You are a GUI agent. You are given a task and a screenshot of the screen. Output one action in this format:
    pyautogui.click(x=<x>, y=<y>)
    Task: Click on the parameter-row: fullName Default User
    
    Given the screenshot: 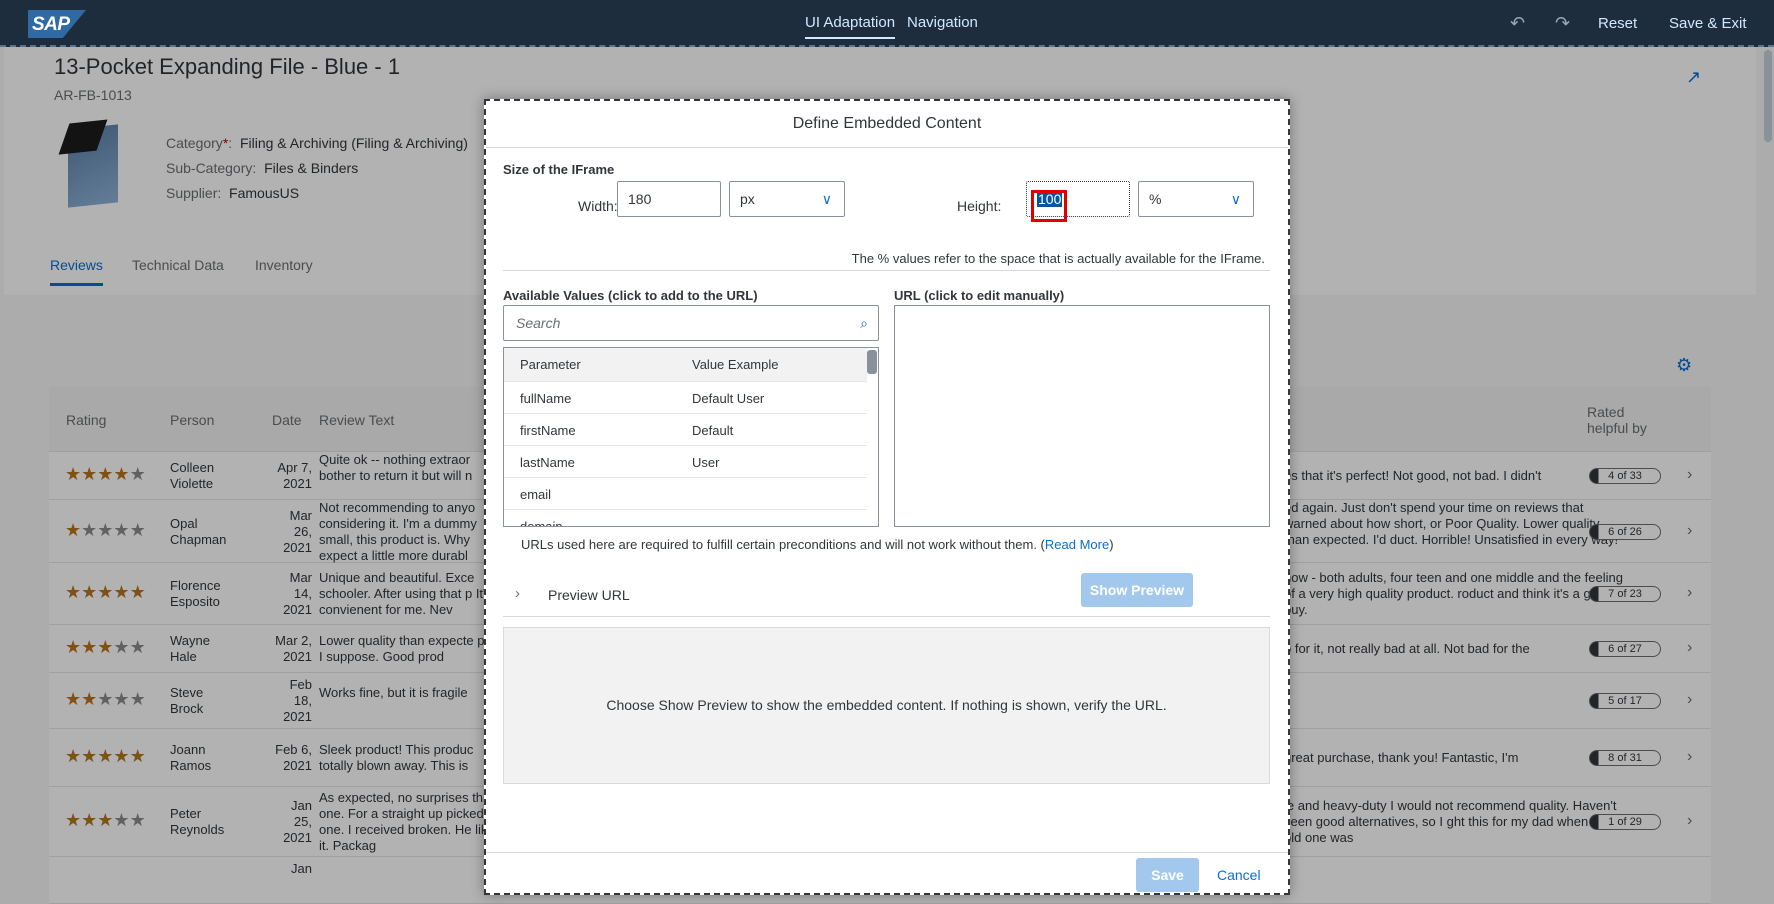 What is the action you would take?
    pyautogui.click(x=685, y=398)
    